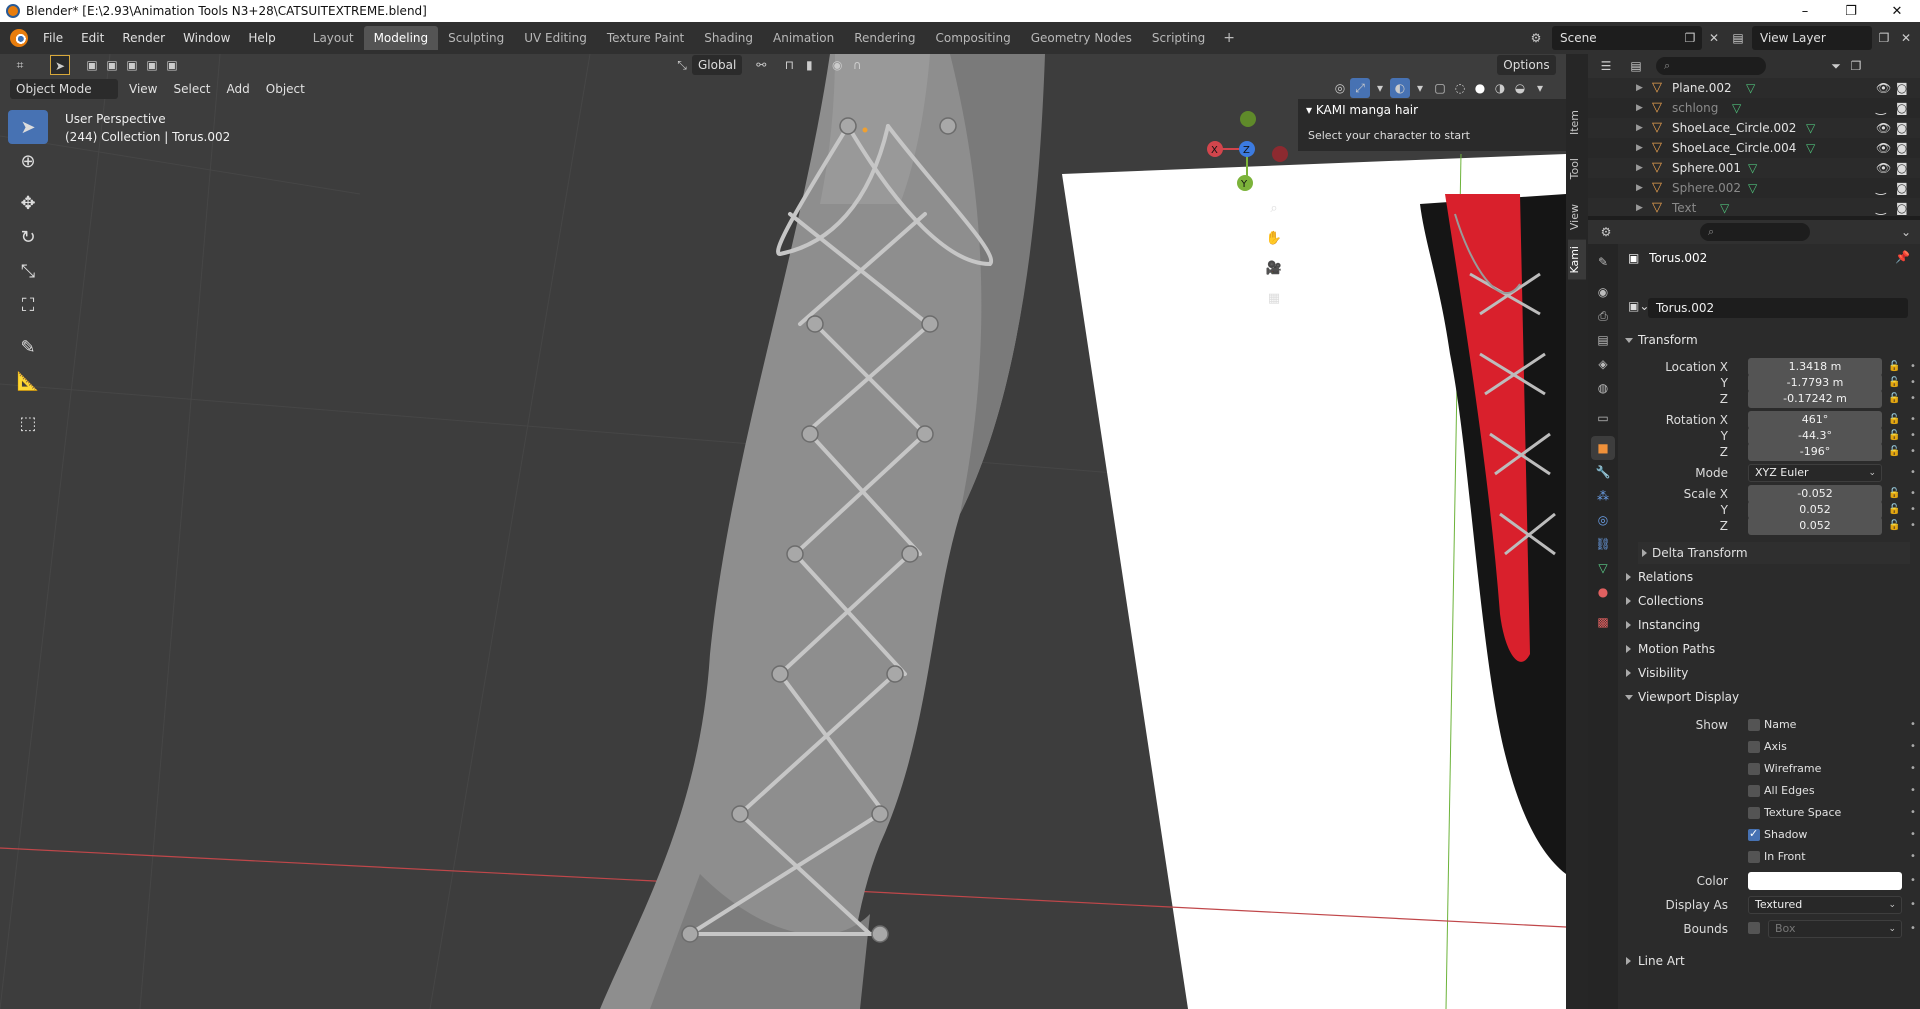 This screenshot has width=1920, height=1009. What do you see at coordinates (28, 423) in the screenshot?
I see `add-cube-tool: ⬚` at bounding box center [28, 423].